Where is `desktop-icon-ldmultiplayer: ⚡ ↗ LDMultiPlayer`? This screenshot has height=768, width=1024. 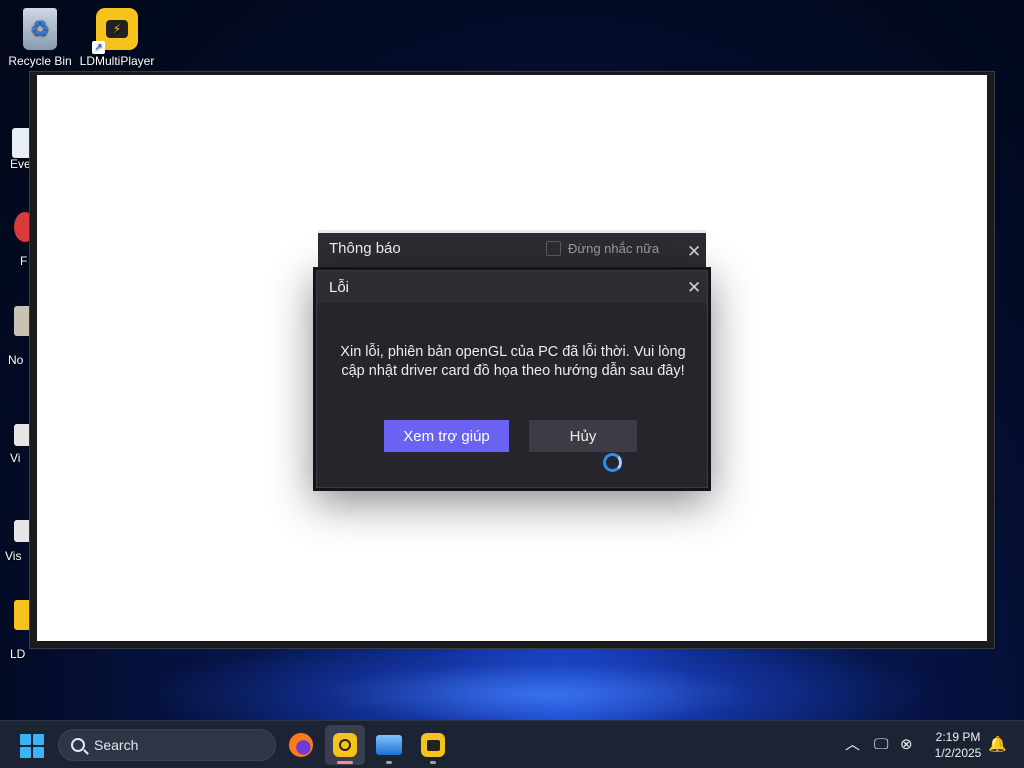
desktop-icon-ldmultiplayer: ⚡ ↗ LDMultiPlayer is located at coordinates (117, 38).